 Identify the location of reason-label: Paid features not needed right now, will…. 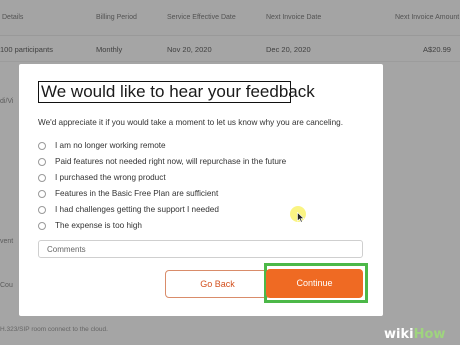
(171, 161).